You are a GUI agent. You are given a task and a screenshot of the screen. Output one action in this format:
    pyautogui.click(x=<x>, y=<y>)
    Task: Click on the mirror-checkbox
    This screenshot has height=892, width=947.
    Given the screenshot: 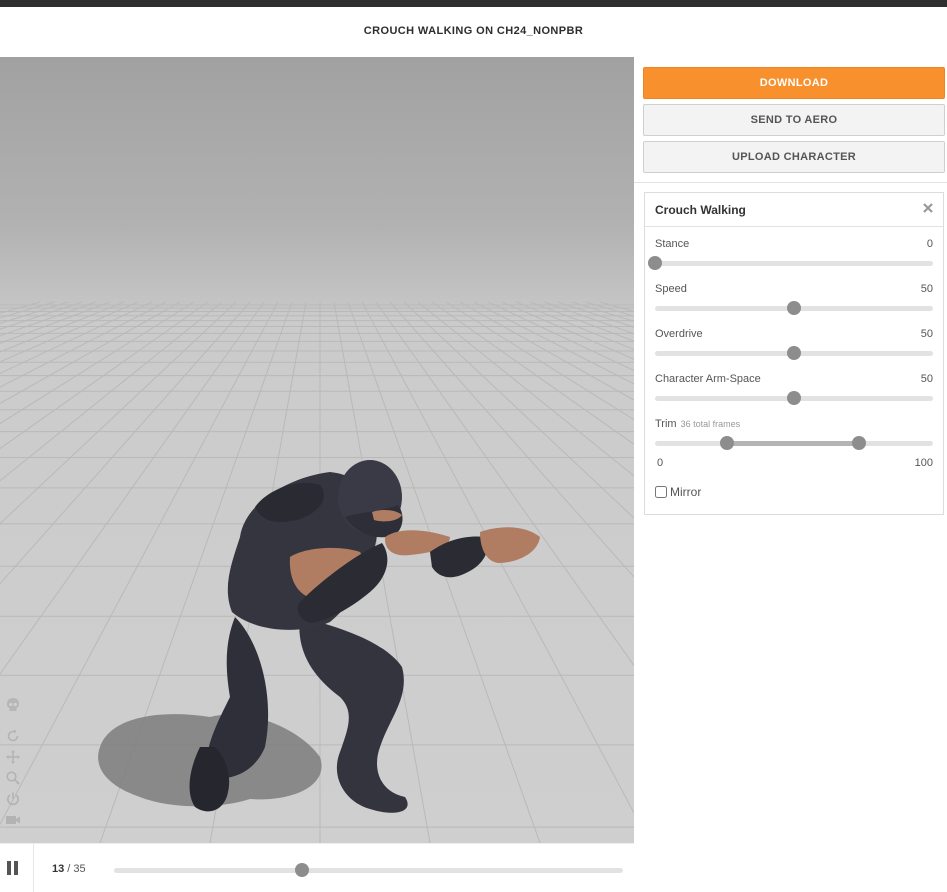 What is the action you would take?
    pyautogui.click(x=661, y=492)
    